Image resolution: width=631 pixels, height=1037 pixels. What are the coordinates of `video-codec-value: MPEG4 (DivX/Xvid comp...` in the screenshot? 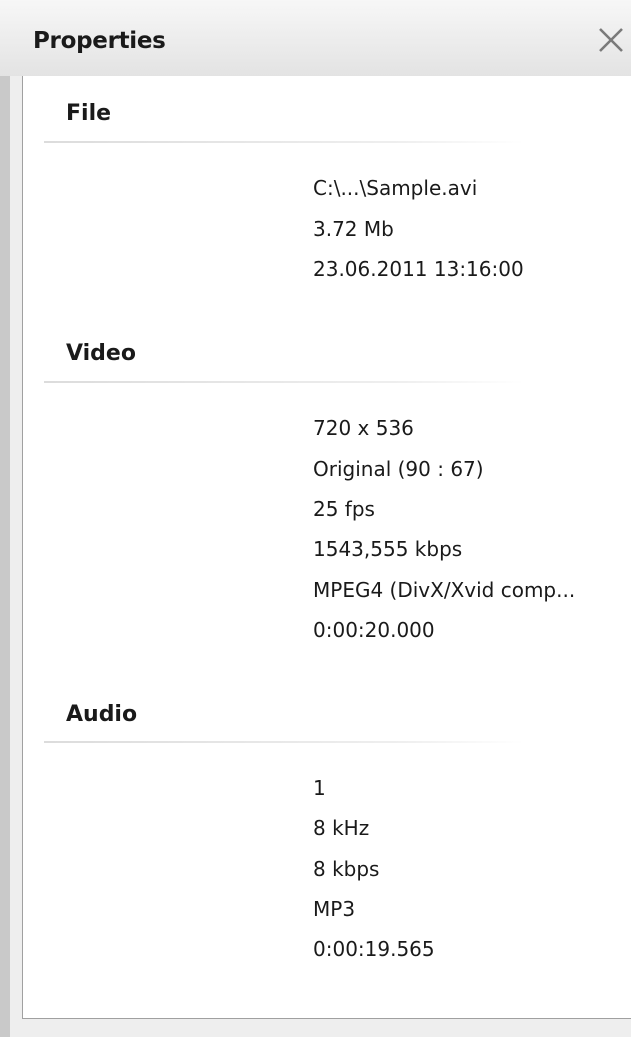 It's located at (444, 590).